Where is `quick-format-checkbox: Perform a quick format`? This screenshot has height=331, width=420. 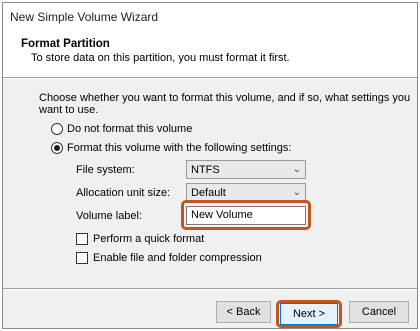 quick-format-checkbox: Perform a quick format is located at coordinates (140, 239).